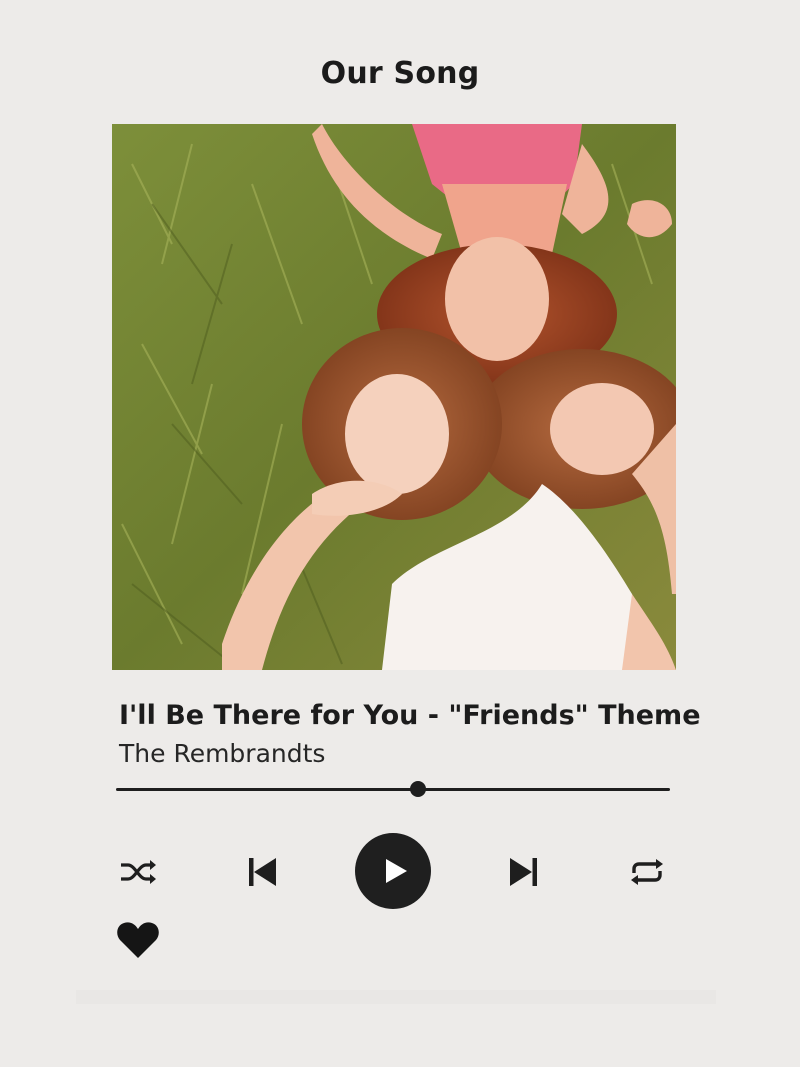 The width and height of the screenshot is (800, 1067). I want to click on artist-name: The Rembrandts, so click(222, 753).